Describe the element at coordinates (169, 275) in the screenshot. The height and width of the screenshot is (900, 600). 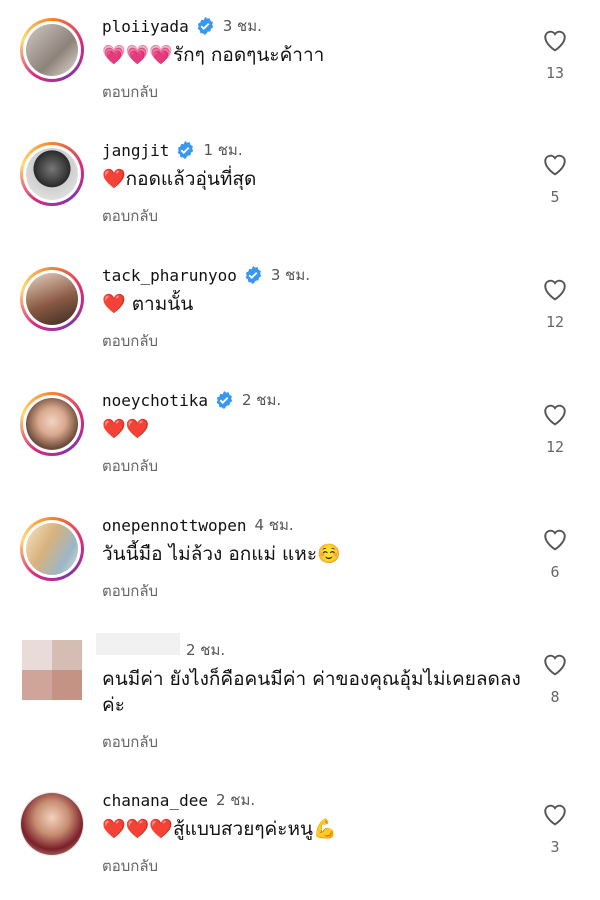
I see `comment-username: tack_pharunyoo` at that location.